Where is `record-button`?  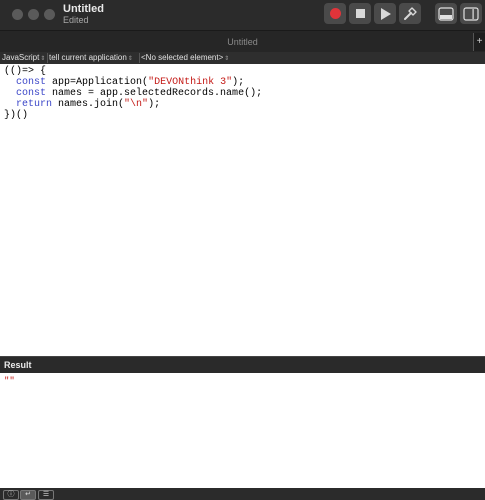 record-button is located at coordinates (335, 13).